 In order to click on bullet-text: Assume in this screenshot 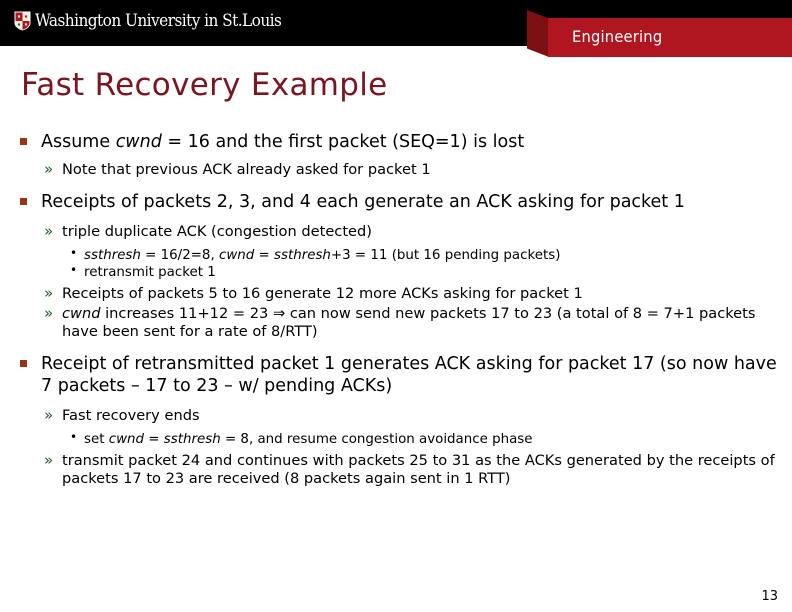, I will do `click(78, 142)`.